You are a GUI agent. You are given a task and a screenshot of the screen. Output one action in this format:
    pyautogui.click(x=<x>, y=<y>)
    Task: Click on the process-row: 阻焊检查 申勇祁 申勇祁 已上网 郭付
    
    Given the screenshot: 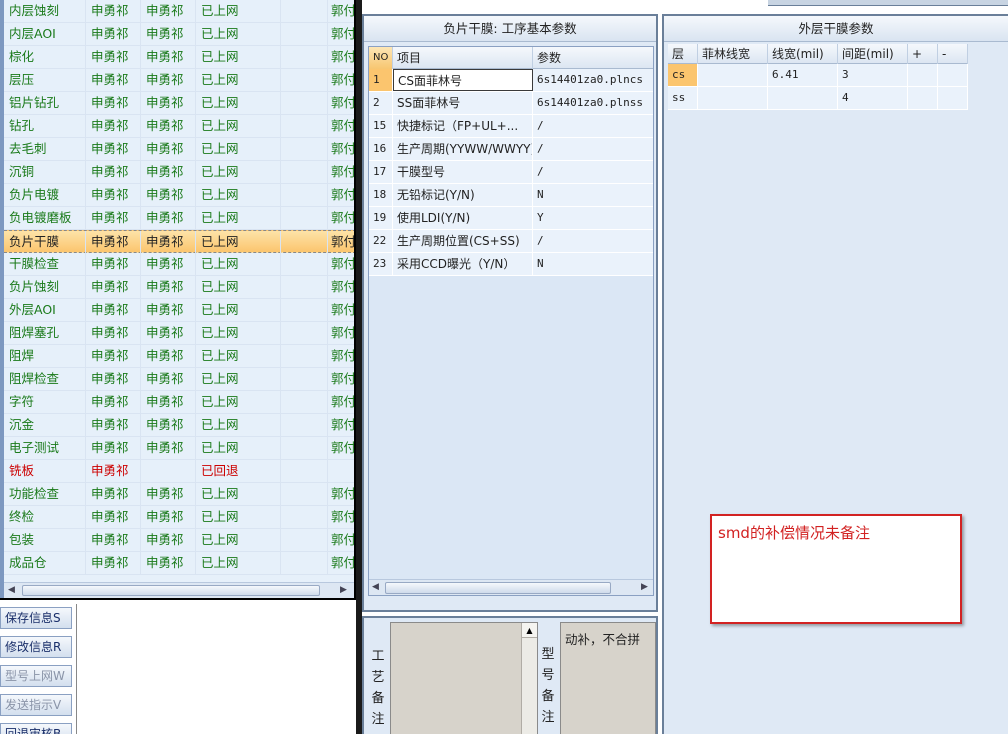 What is the action you would take?
    pyautogui.click(x=179, y=379)
    